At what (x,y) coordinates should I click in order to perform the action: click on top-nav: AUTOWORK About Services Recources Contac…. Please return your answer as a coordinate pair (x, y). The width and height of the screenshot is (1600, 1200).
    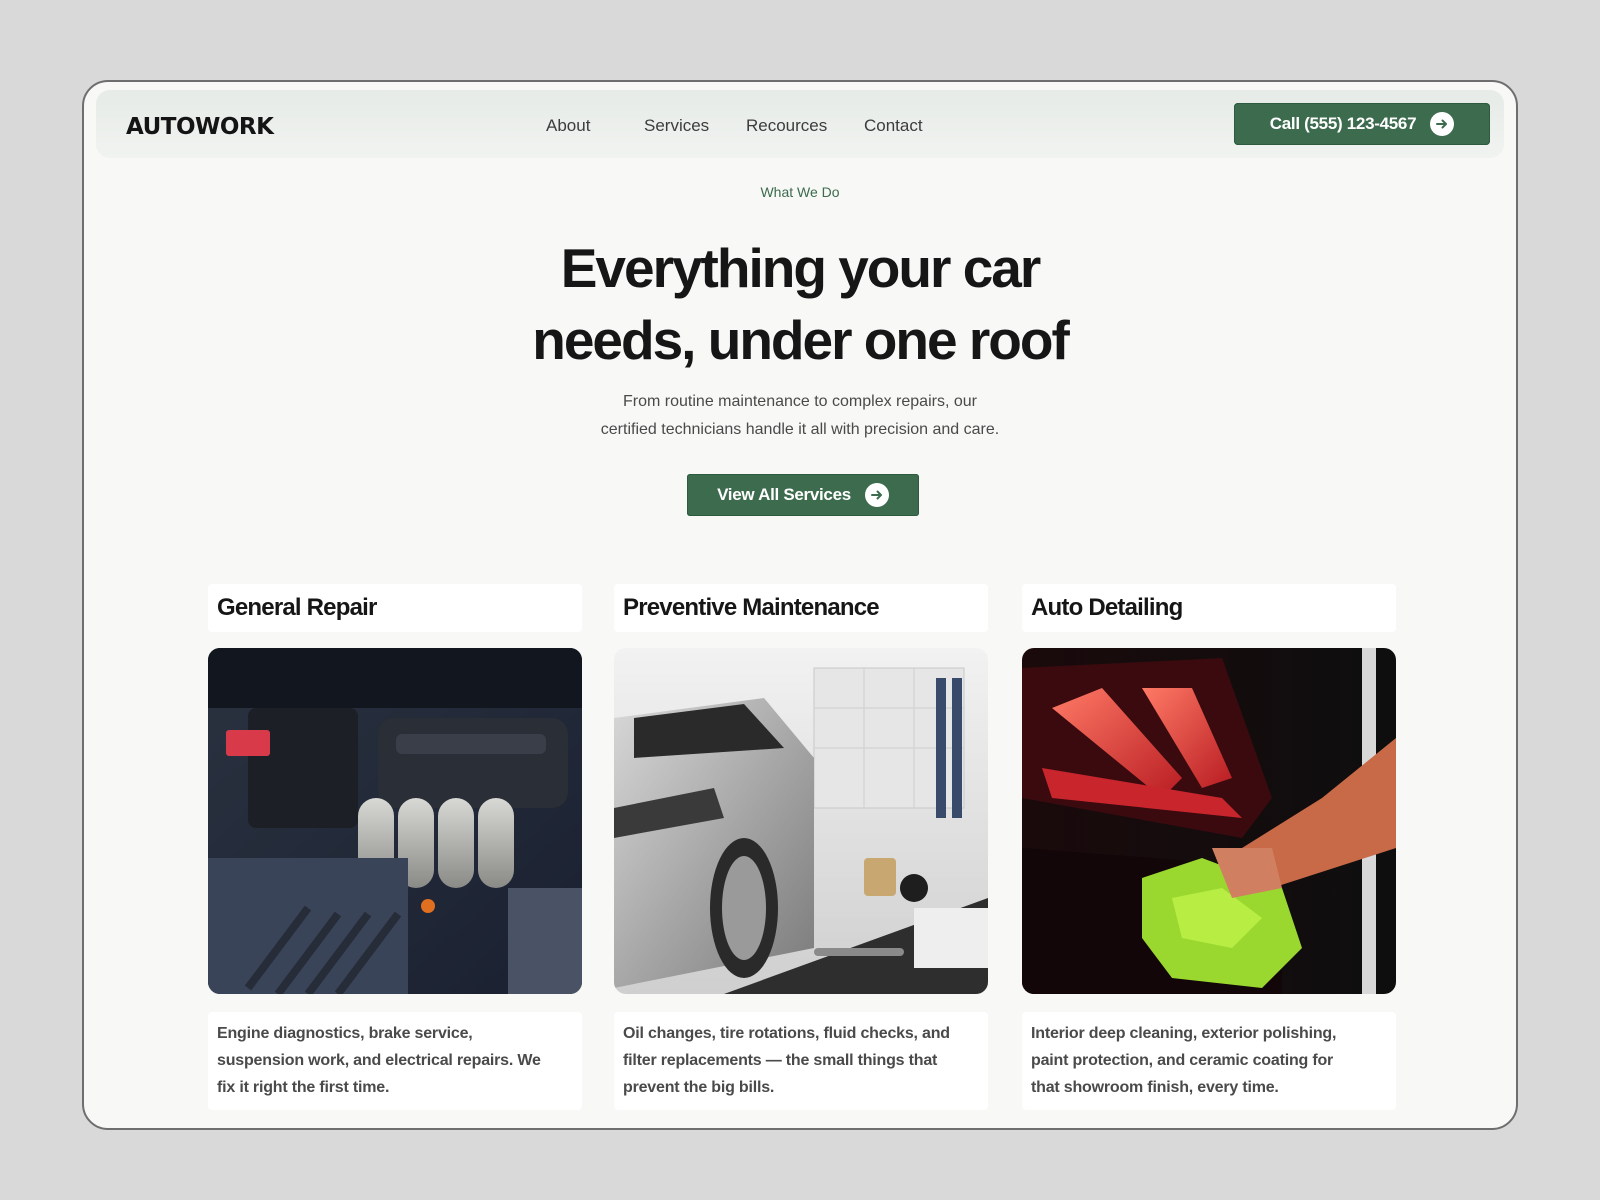
    Looking at the image, I should click on (800, 124).